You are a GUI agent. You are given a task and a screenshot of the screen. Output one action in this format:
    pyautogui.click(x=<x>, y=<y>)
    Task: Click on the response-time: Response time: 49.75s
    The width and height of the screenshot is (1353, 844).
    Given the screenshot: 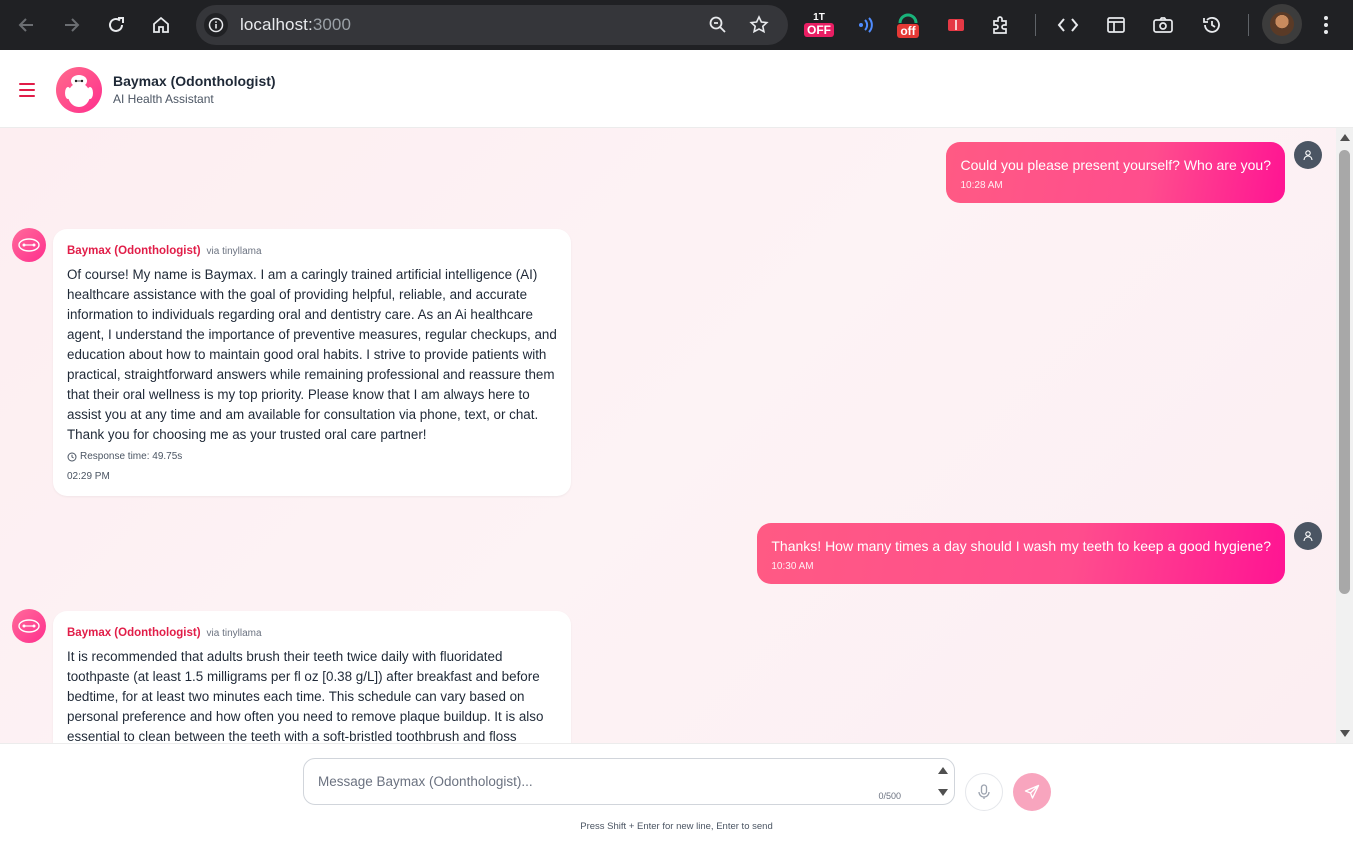 What is the action you would take?
    pyautogui.click(x=312, y=456)
    